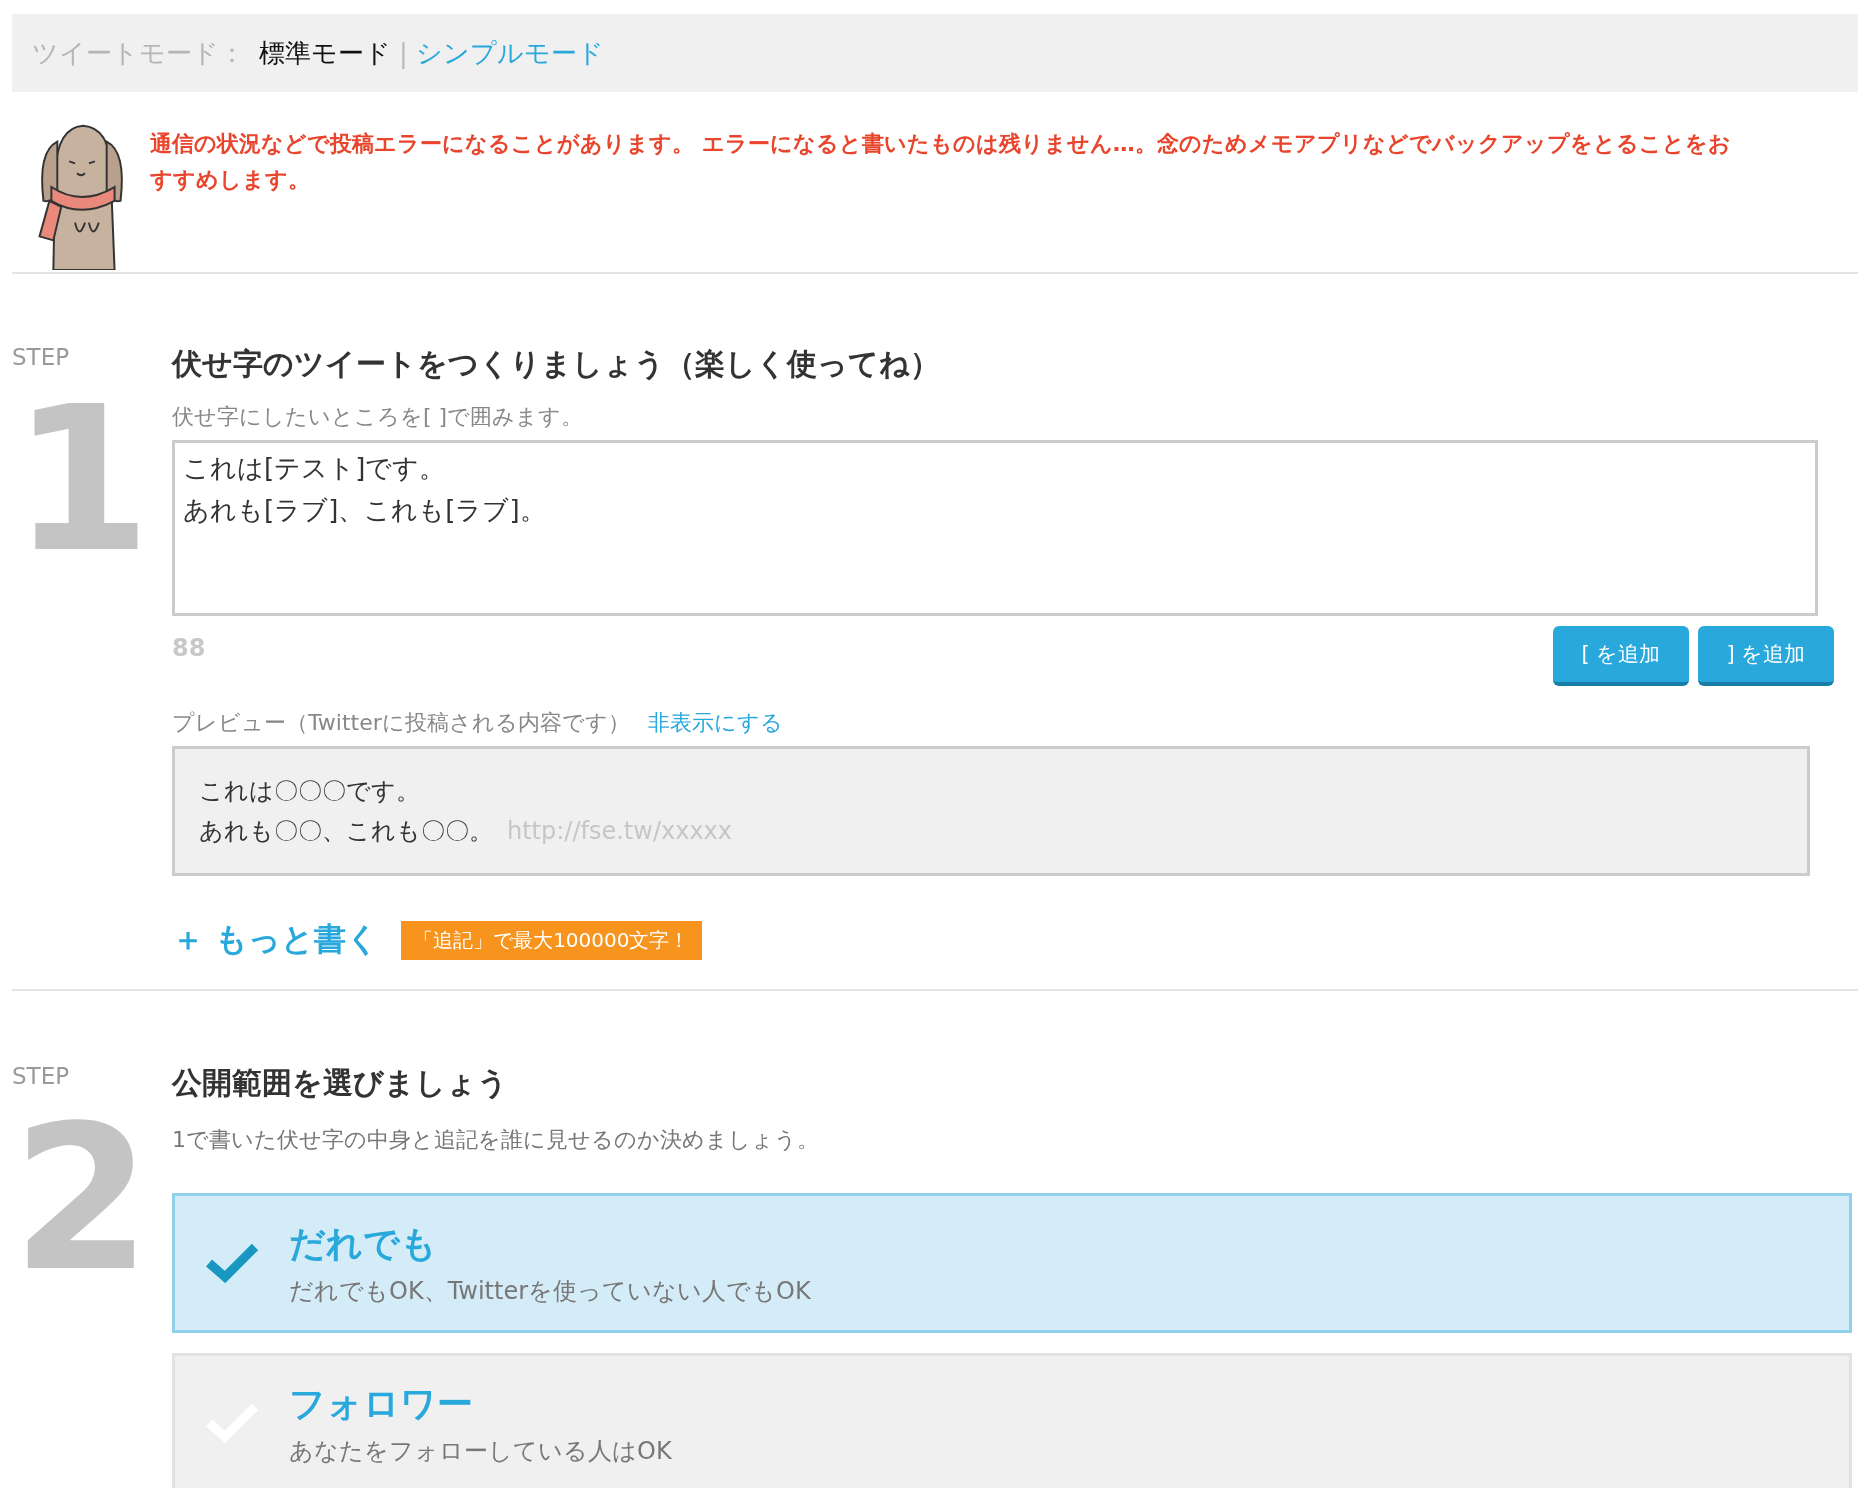  What do you see at coordinates (340, 1083) in the screenshot?
I see `step-title: 公開範囲を選びましょう` at bounding box center [340, 1083].